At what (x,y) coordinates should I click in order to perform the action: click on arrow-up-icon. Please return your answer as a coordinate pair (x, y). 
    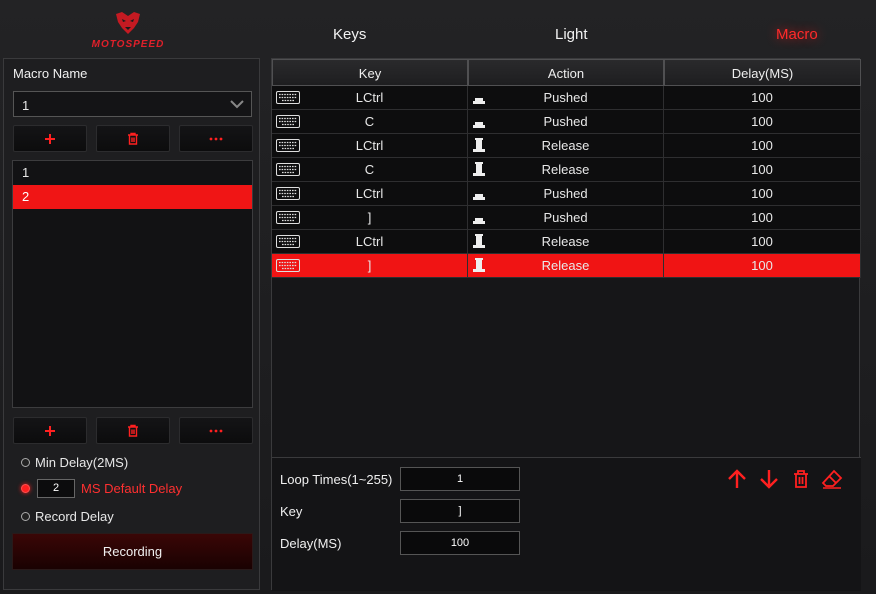
    Looking at the image, I should click on (737, 478).